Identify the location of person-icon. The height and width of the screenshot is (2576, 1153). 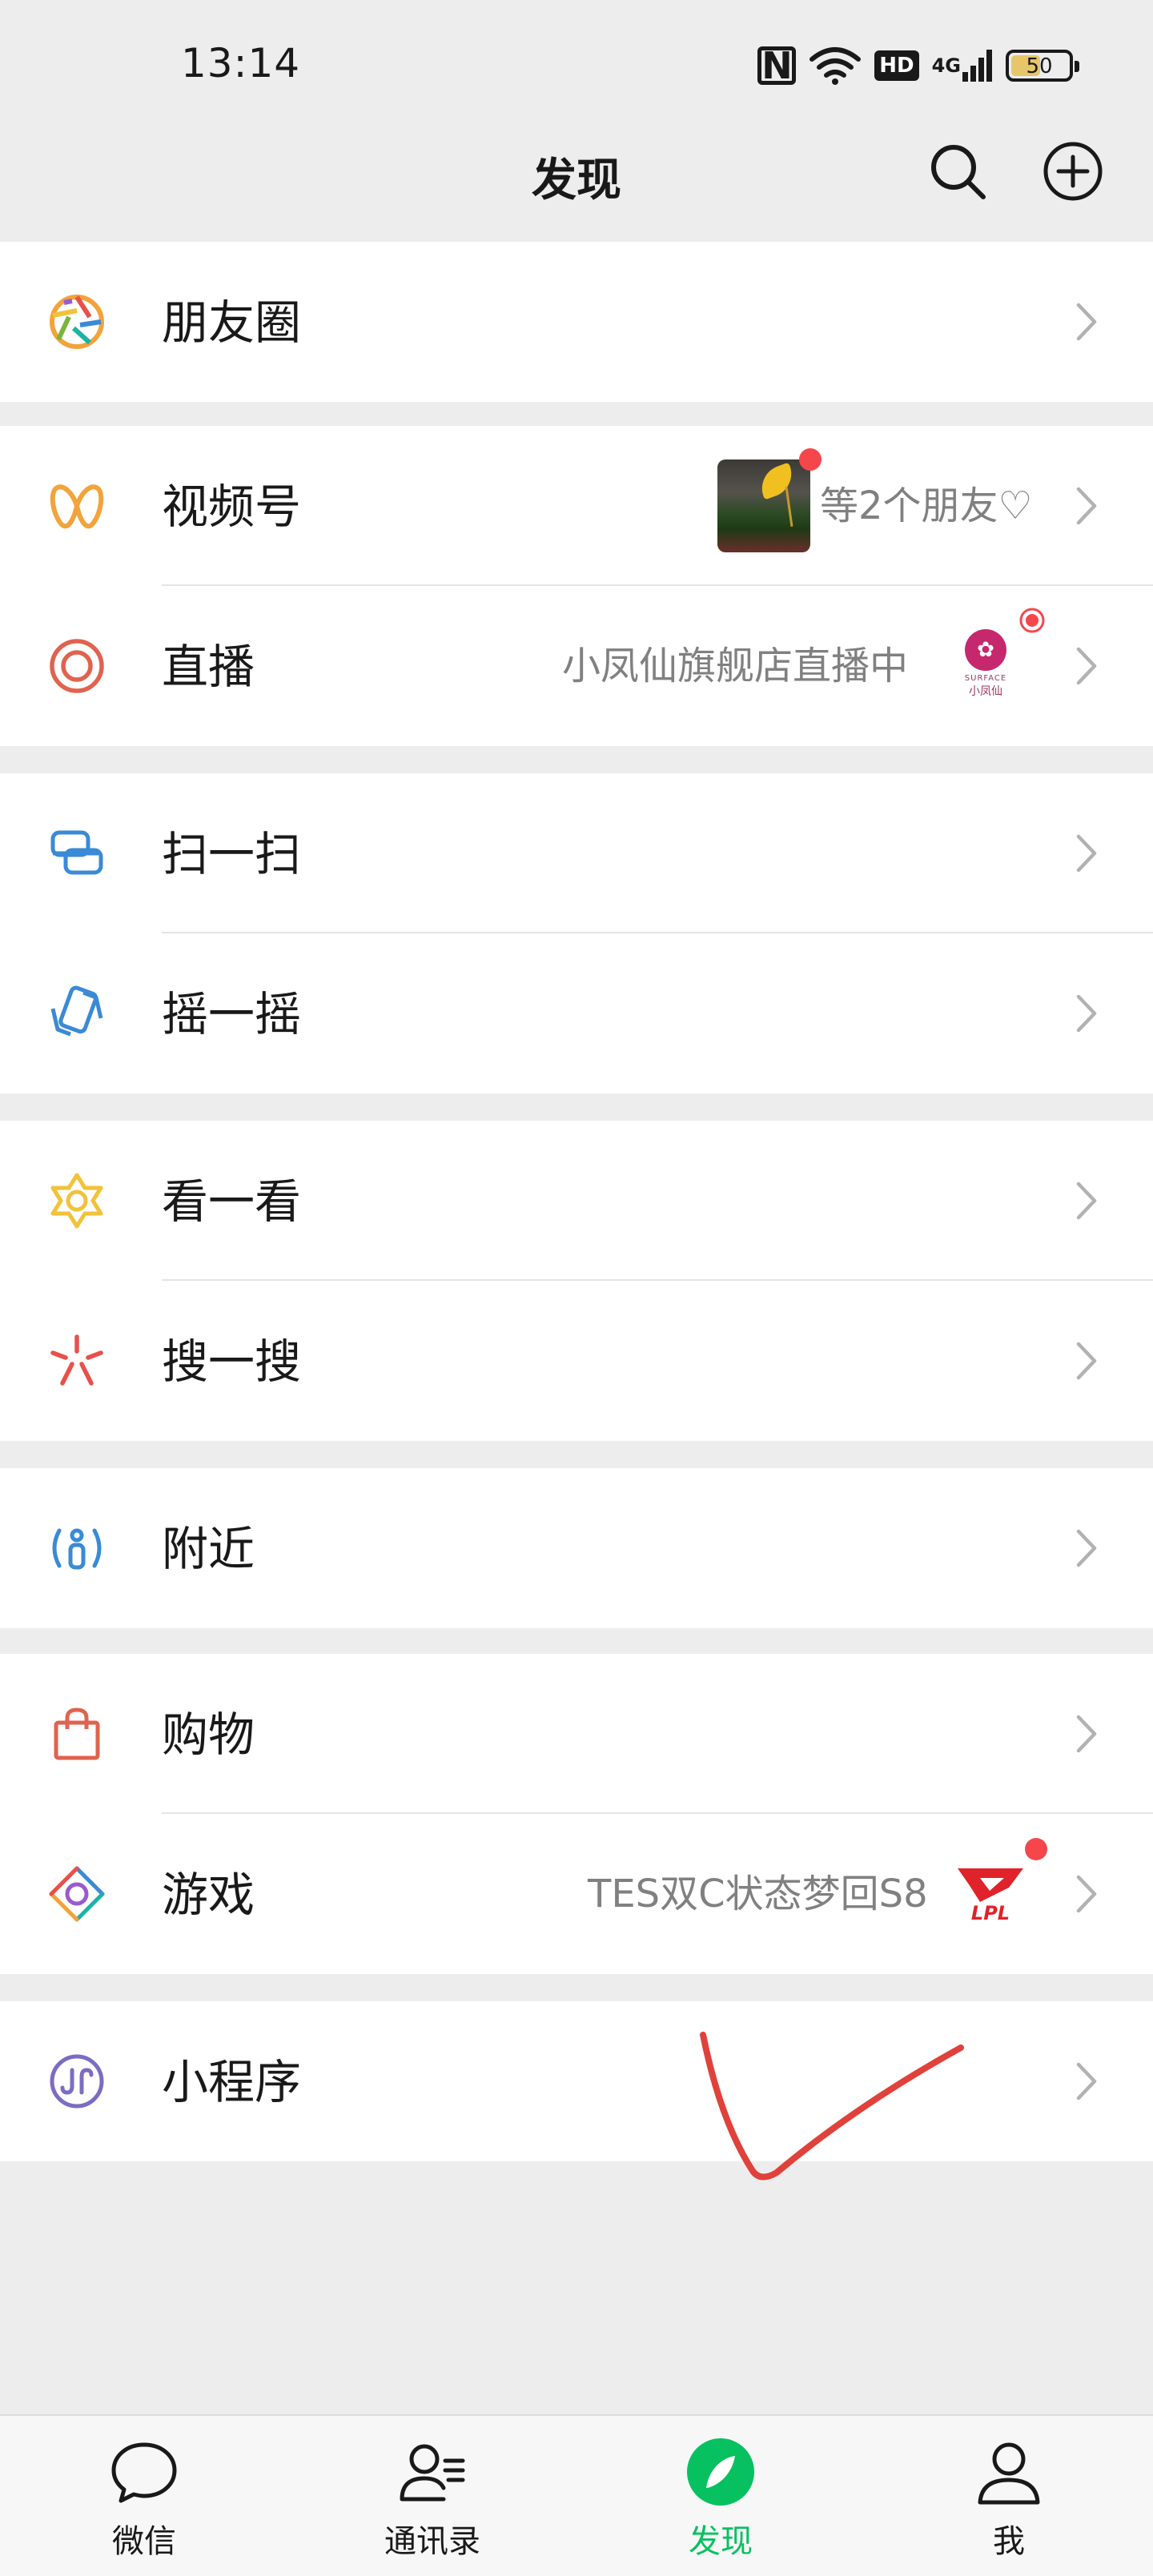
(1009, 2473).